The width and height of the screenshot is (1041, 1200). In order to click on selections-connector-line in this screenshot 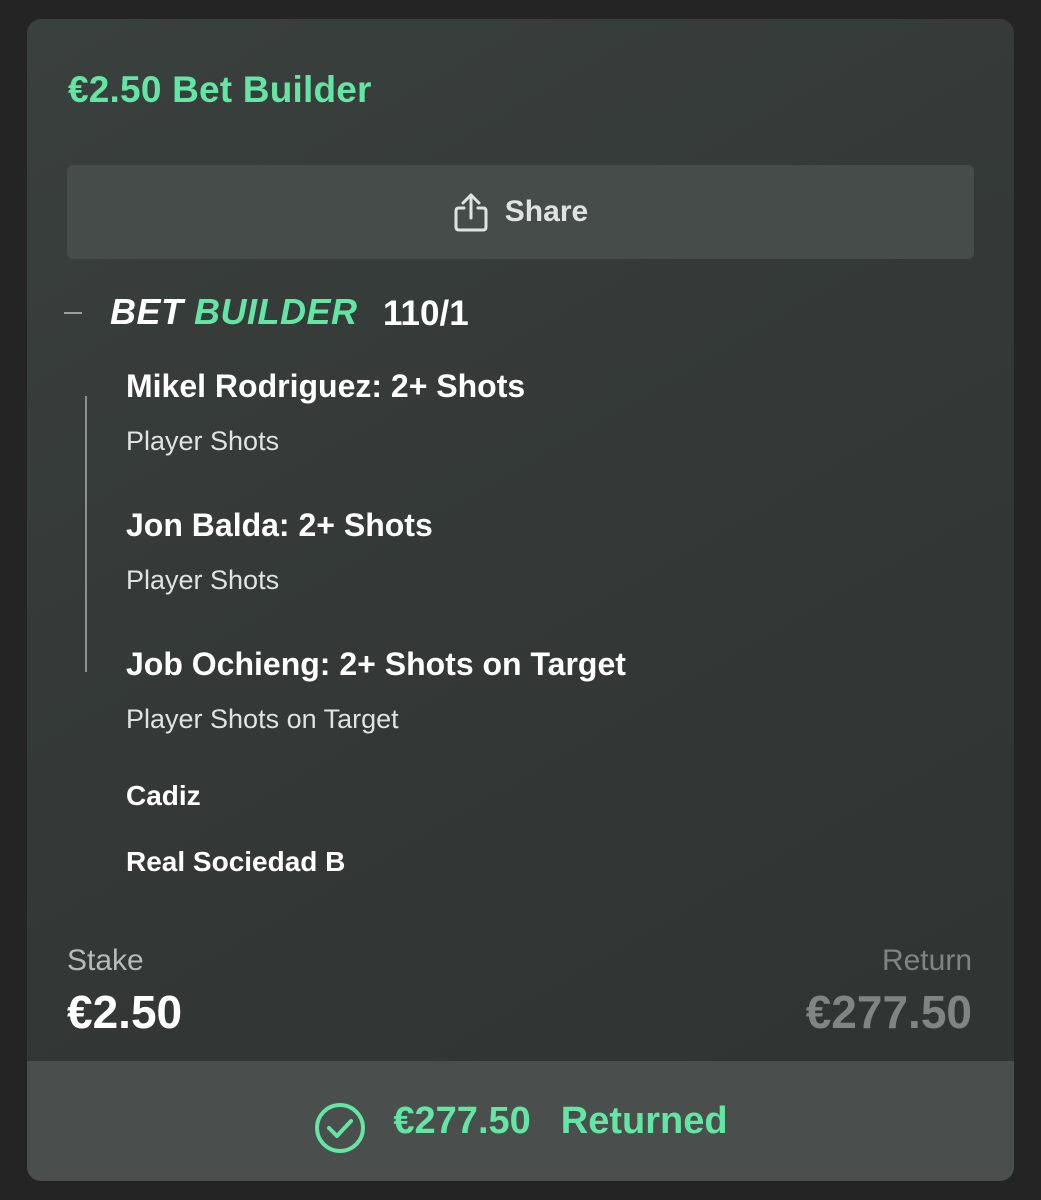, I will do `click(86, 534)`.